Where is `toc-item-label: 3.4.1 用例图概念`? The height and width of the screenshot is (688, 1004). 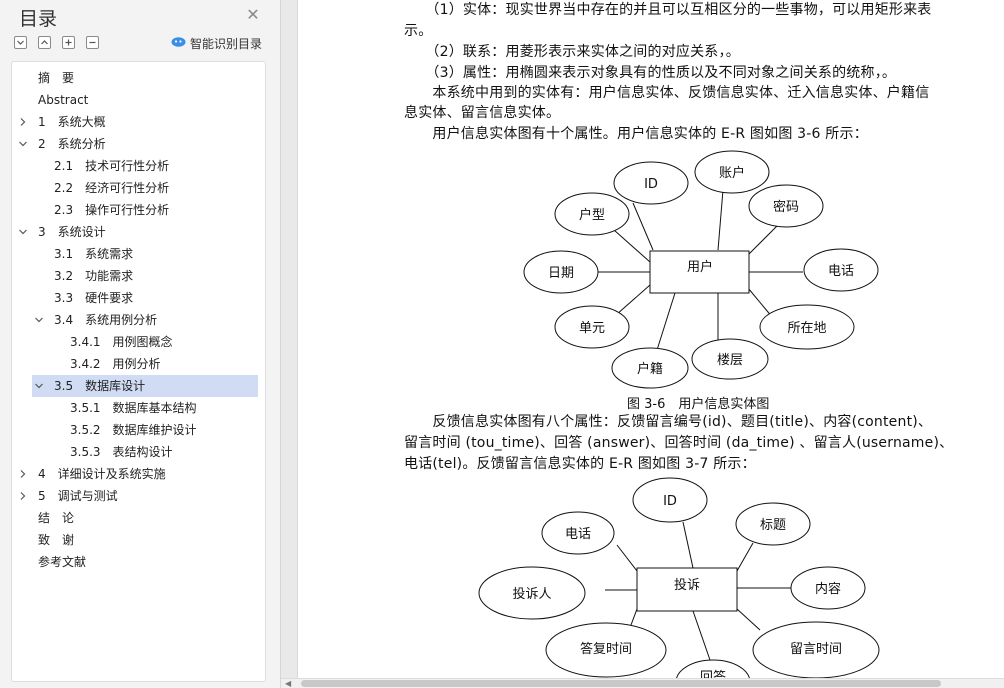
toc-item-label: 3.4.1 用例图概念 is located at coordinates (121, 342).